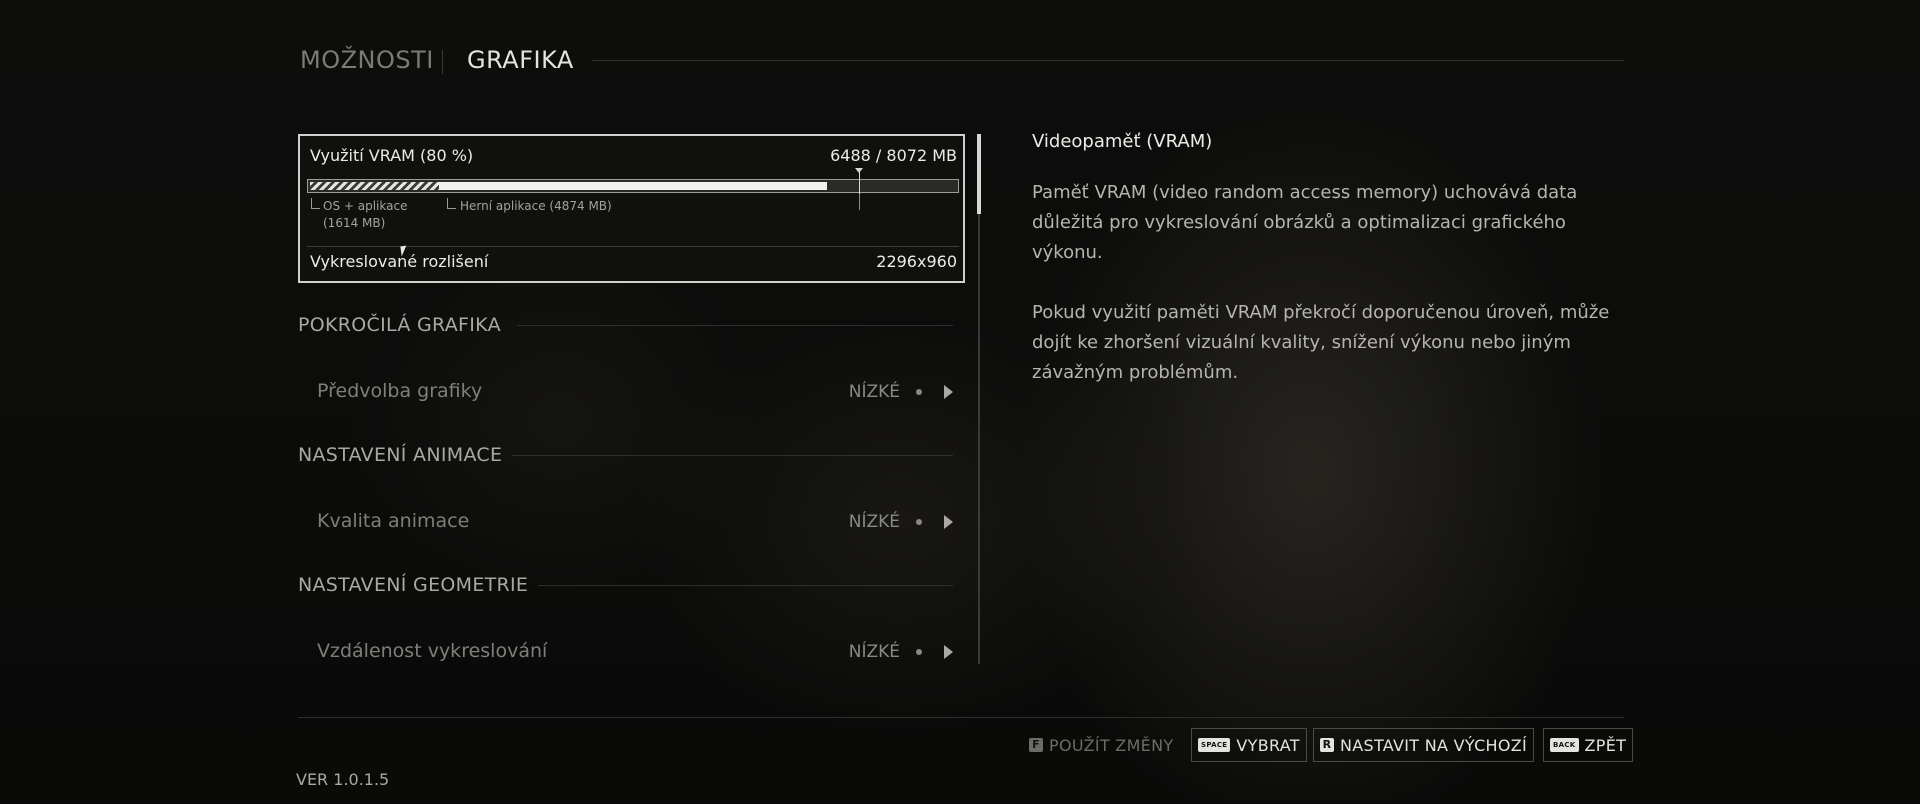  I want to click on render-resolution-value: 2296x960, so click(916, 261).